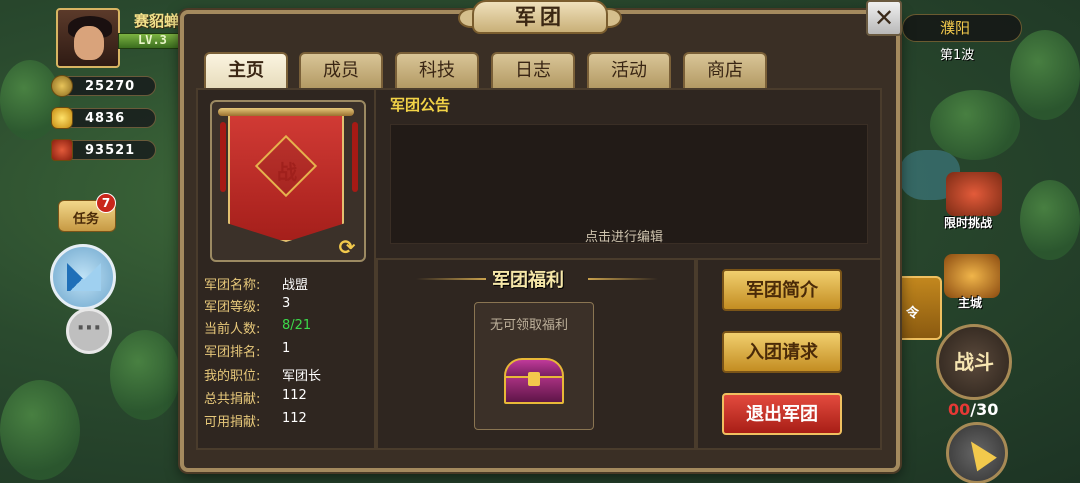  Describe the element at coordinates (629, 70) in the screenshot. I see `tab-activity: 活动` at that location.